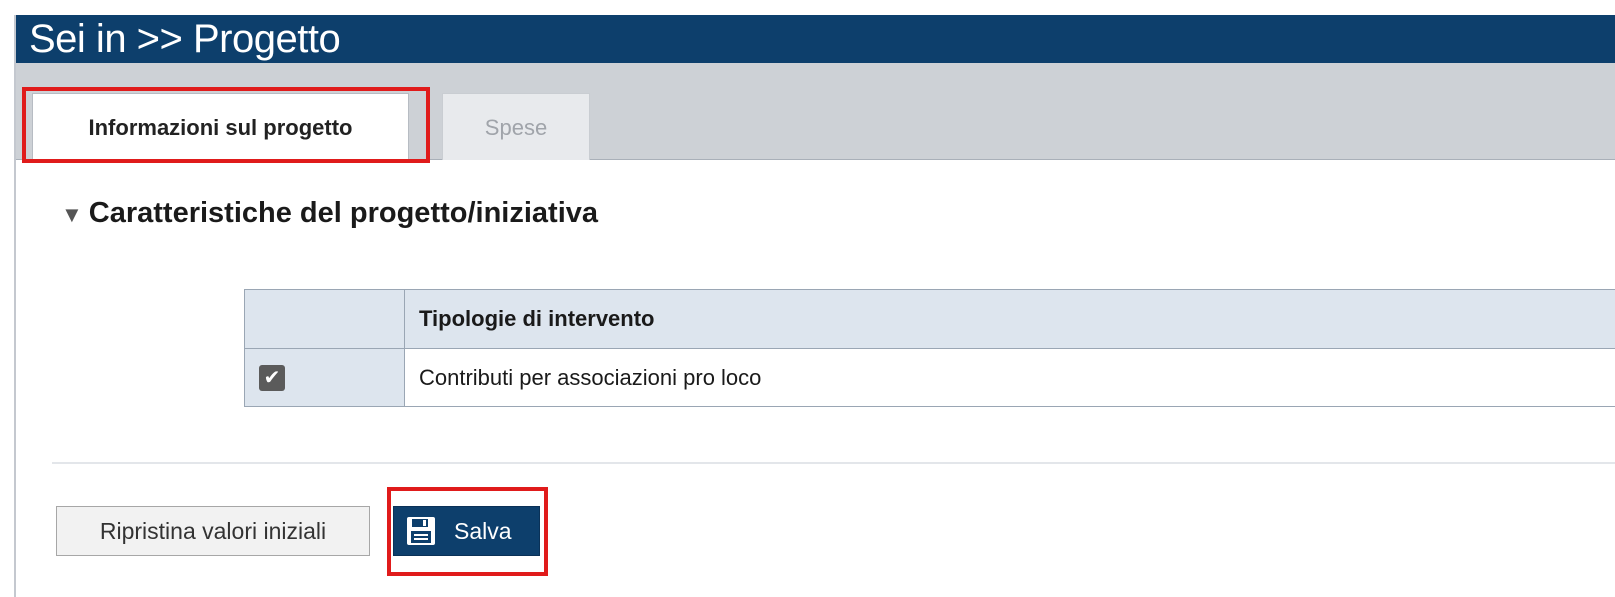 This screenshot has width=1615, height=597. I want to click on highlight-save, so click(467, 531).